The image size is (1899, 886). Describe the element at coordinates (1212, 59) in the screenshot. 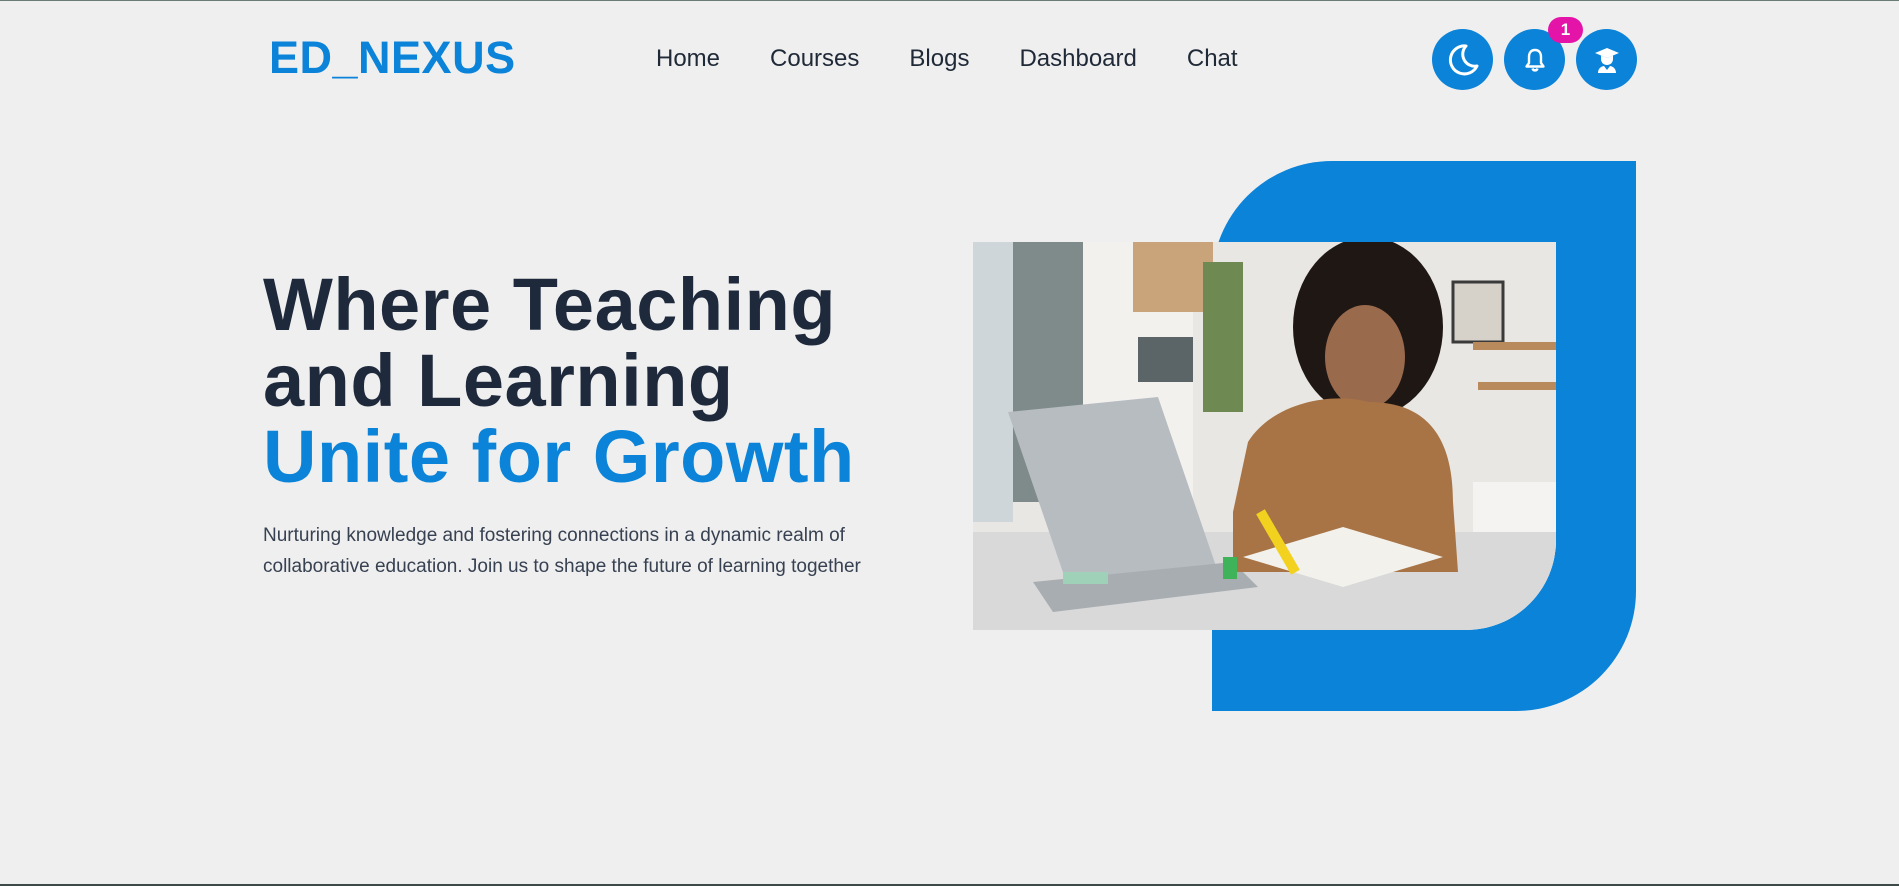

I see `nav-chat: Chat` at that location.